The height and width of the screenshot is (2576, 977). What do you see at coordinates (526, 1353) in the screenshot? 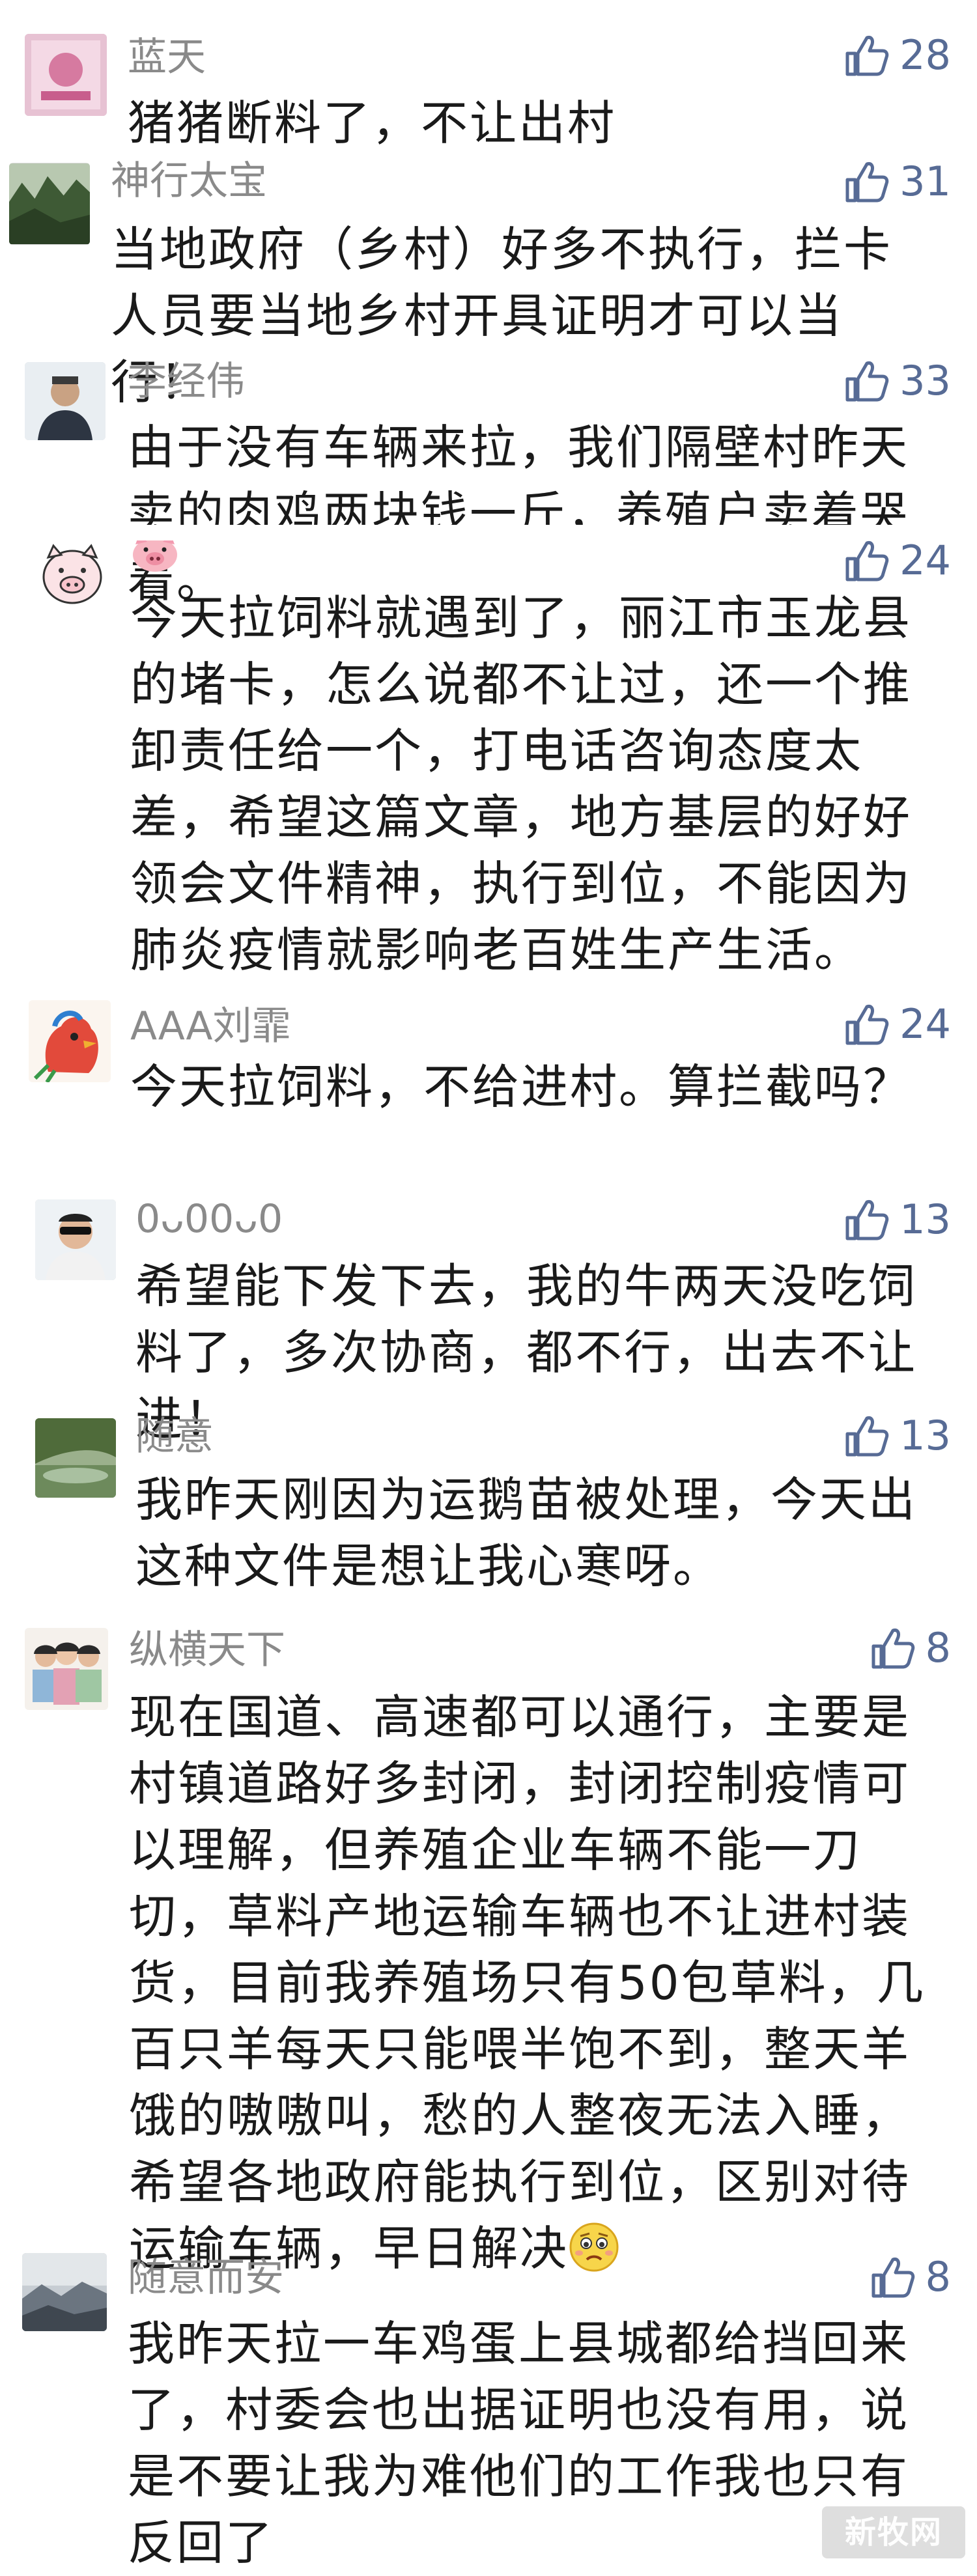
I see `comment-text: 希望能下发下去，我的牛两天没吃饲料了，多次协商，都不行，出去不让进！` at bounding box center [526, 1353].